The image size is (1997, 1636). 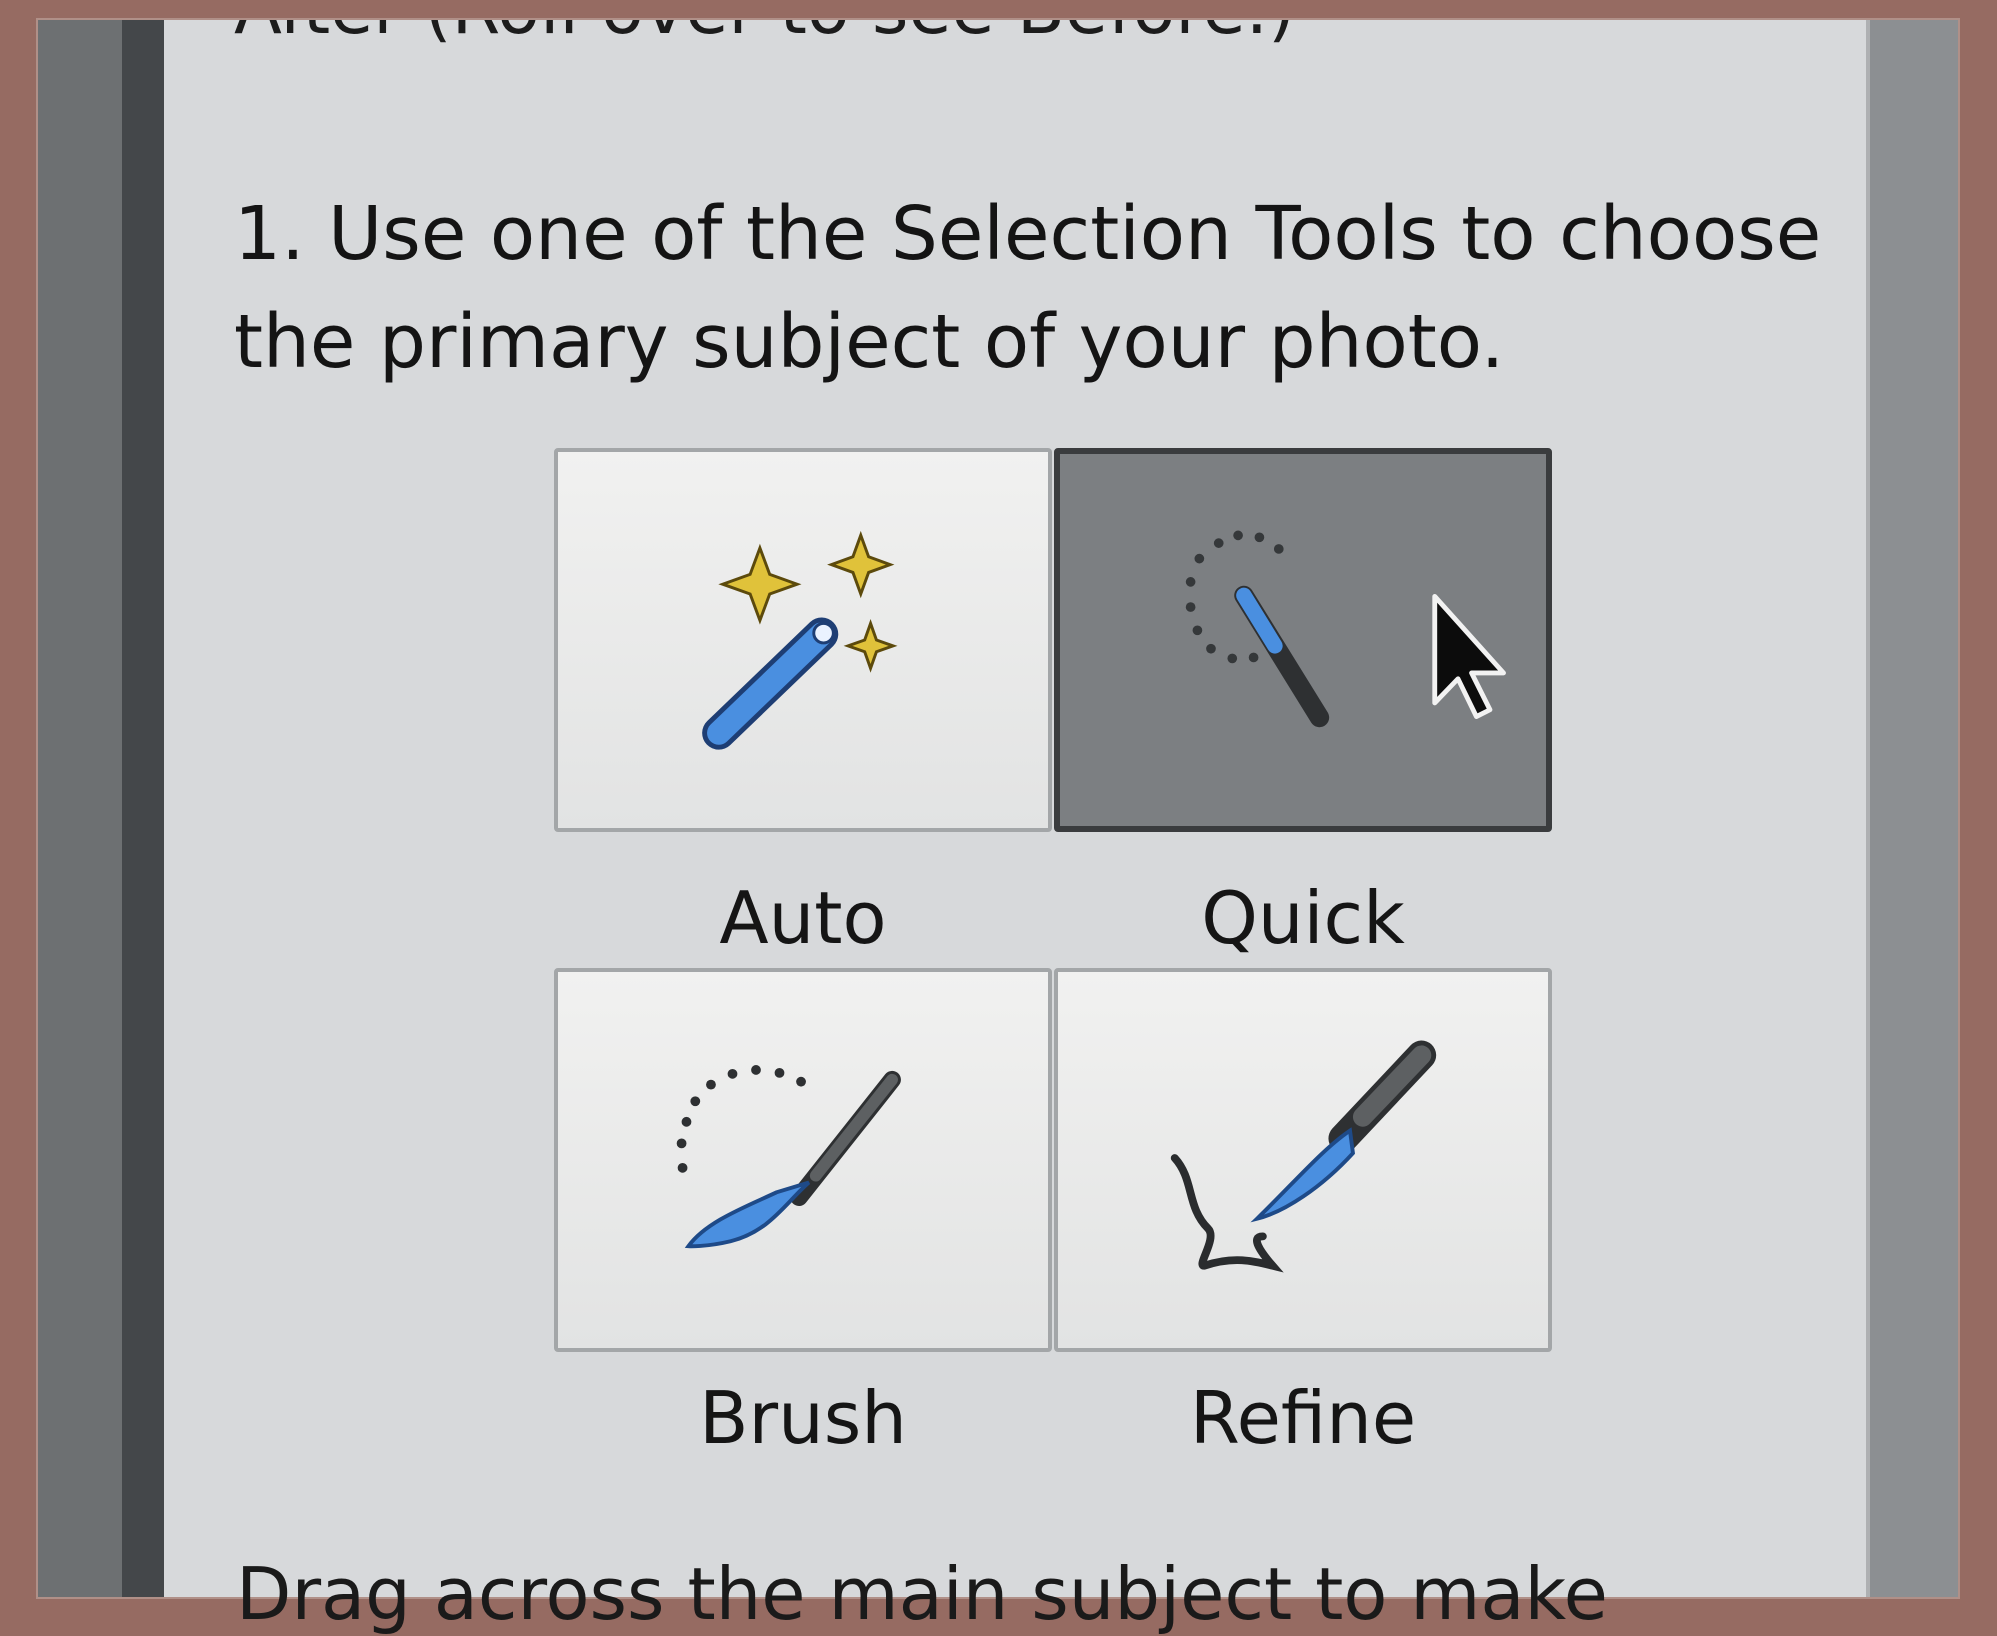 I want to click on mouse-cursor-icon, so click(x=1469, y=656).